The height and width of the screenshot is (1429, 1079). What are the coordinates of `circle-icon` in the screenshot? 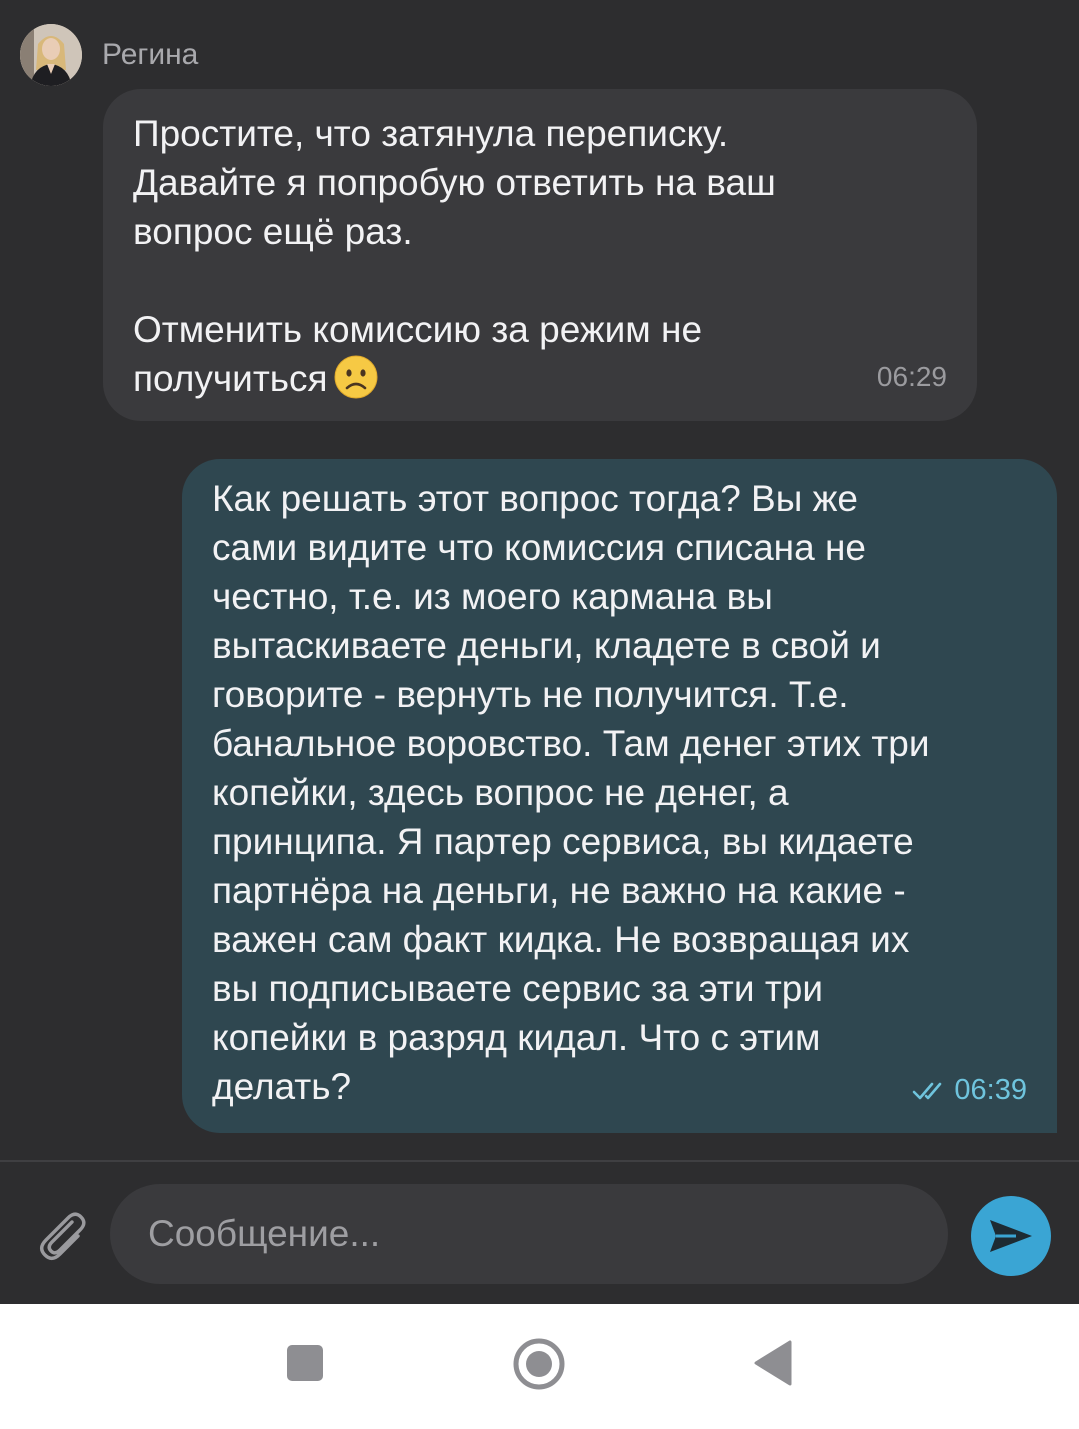 It's located at (539, 1364).